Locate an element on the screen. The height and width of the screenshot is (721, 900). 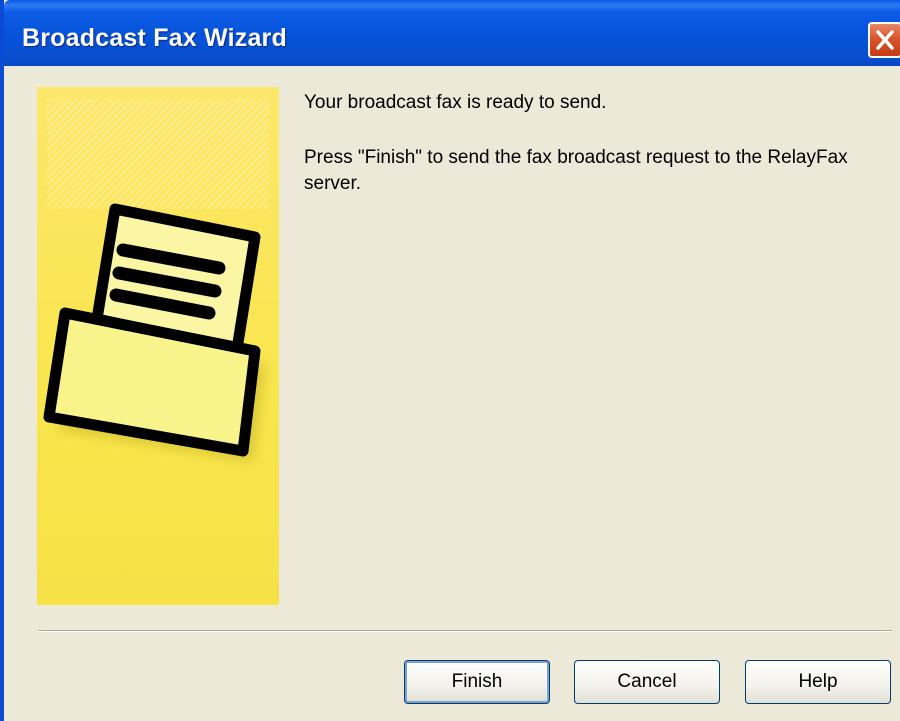
close-button is located at coordinates (884, 40).